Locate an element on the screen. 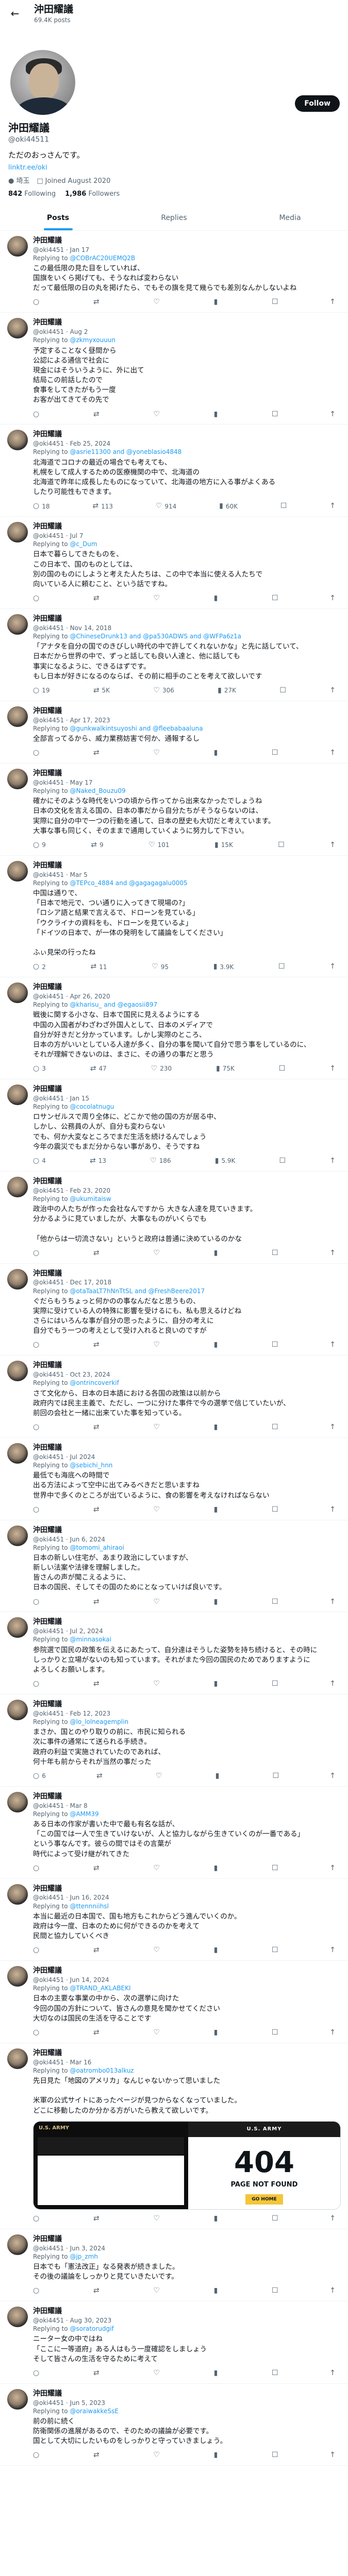 The width and height of the screenshot is (348, 2576). reply-button: ○ 4 is located at coordinates (39, 1161).